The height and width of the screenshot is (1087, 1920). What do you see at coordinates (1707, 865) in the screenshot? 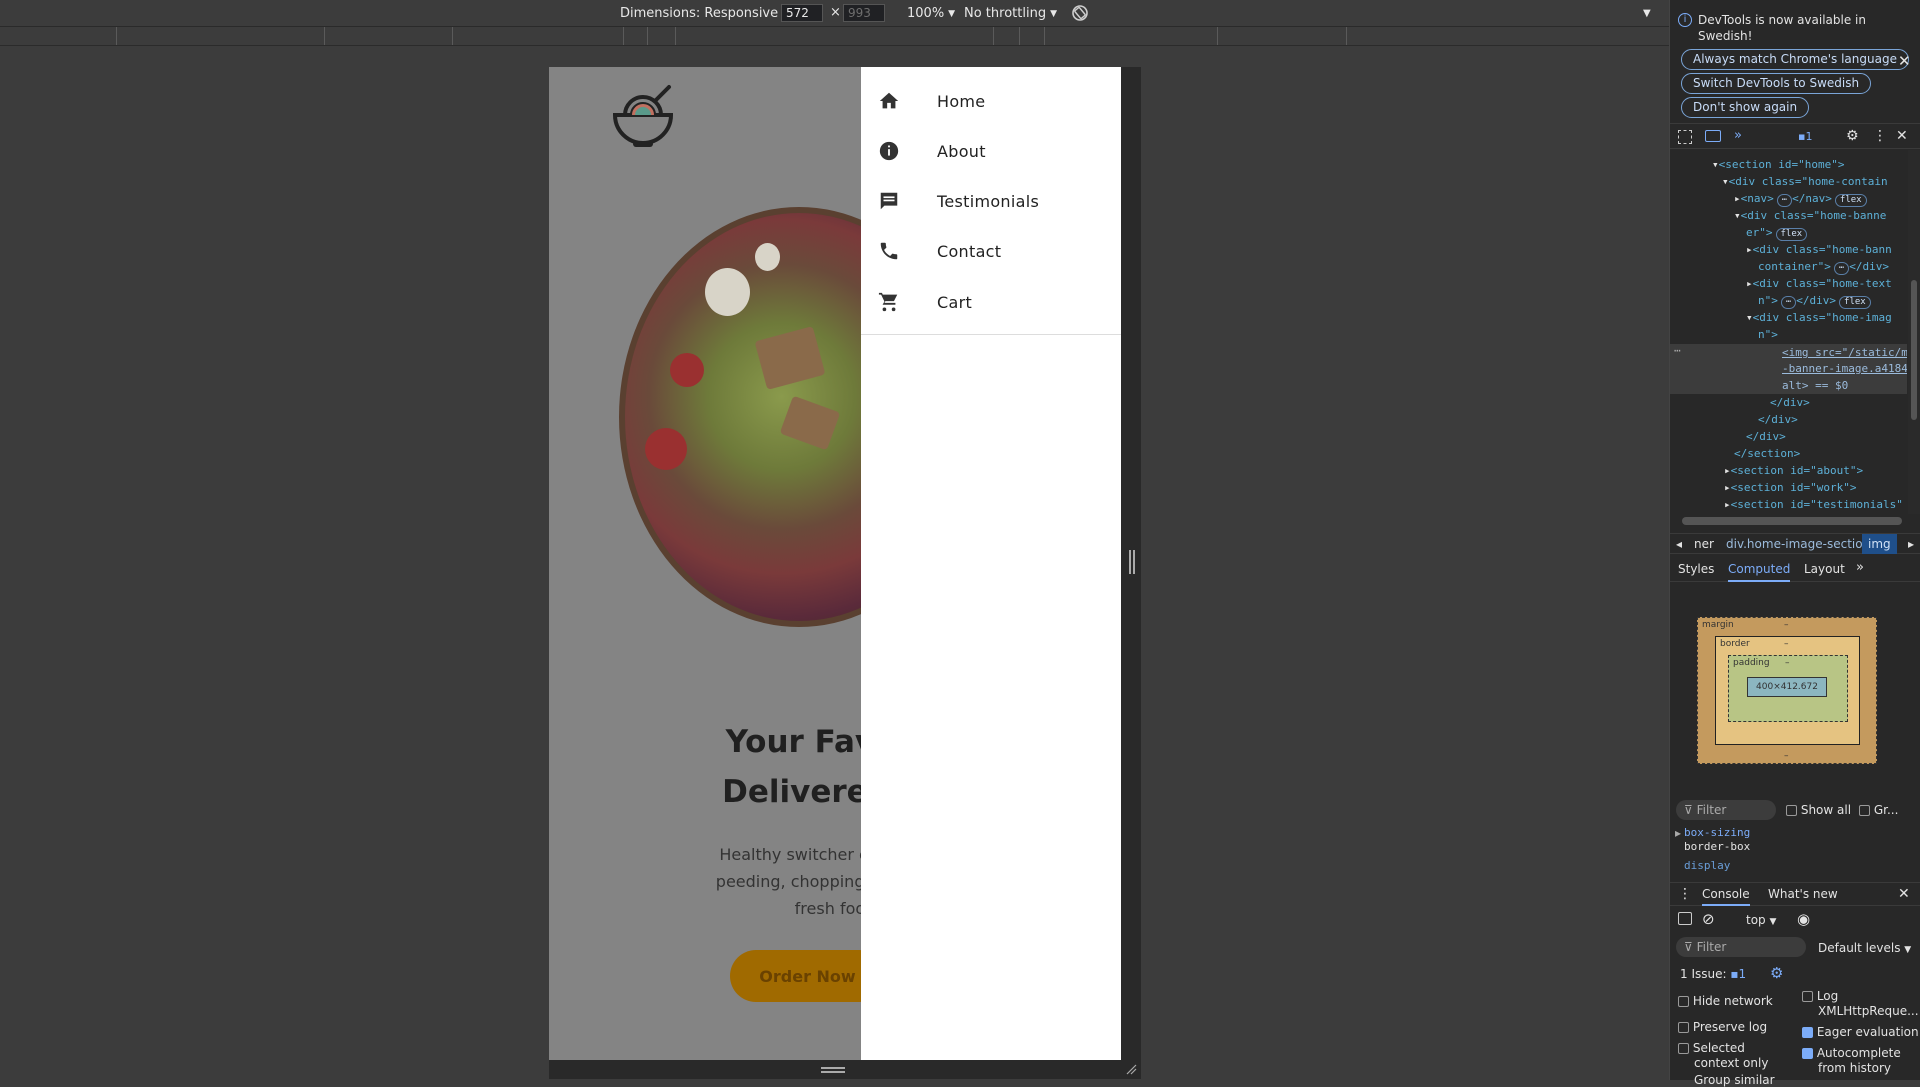
I see `computed-prop: display` at bounding box center [1707, 865].